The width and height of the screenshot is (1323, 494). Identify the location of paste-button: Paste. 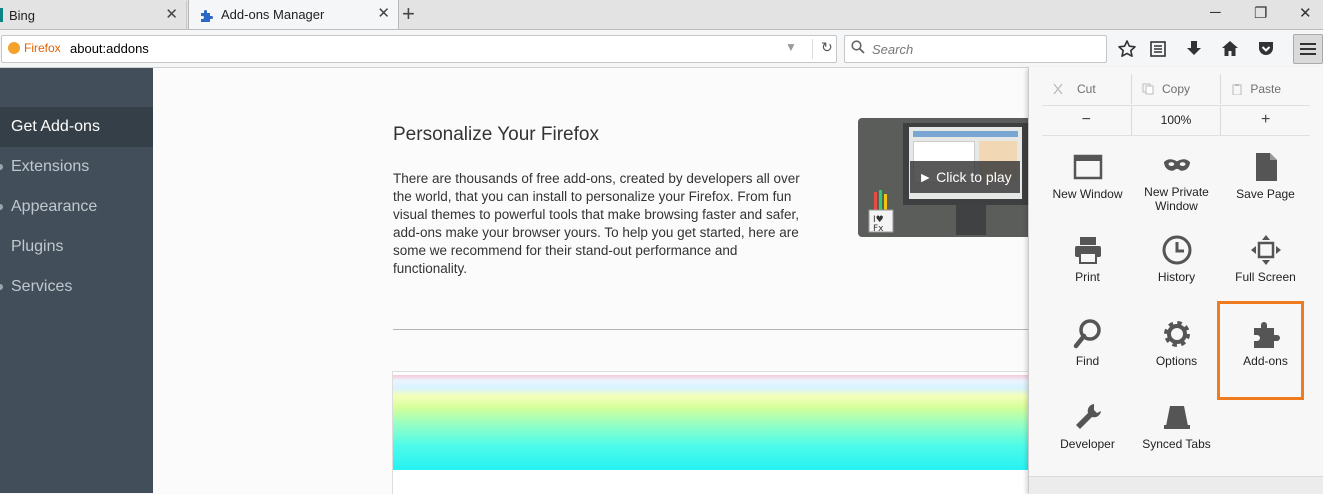
(1265, 89).